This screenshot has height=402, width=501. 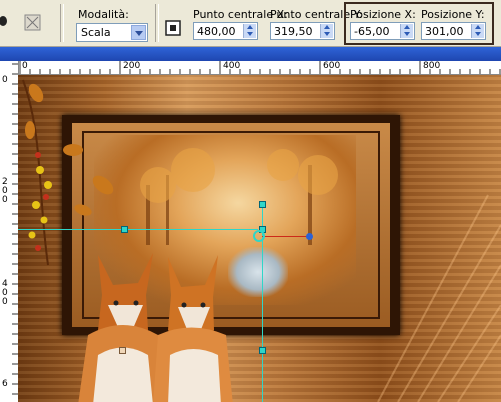 I want to click on center-y-input: 319,50, so click(x=302, y=31).